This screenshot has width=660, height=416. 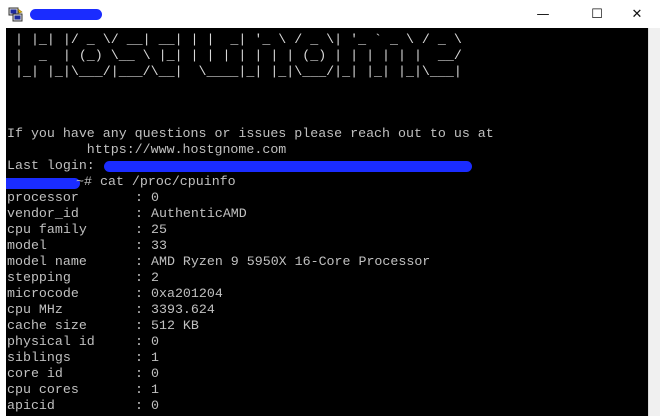 What do you see at coordinates (654, 222) in the screenshot?
I see `vertical-scrollbar` at bounding box center [654, 222].